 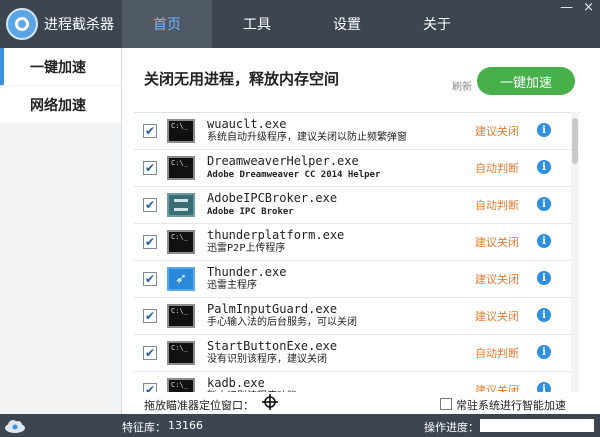 I want to click on process-description: Adobe Dreamweaver CC 2014 Helper, so click(x=294, y=175).